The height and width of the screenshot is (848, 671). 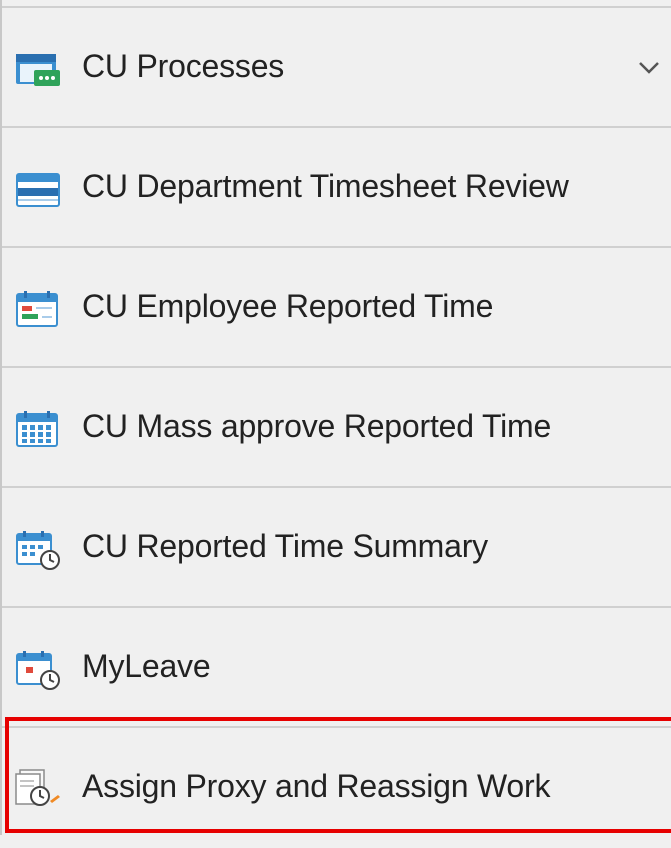 I want to click on timesheet-icon, so click(x=39, y=190).